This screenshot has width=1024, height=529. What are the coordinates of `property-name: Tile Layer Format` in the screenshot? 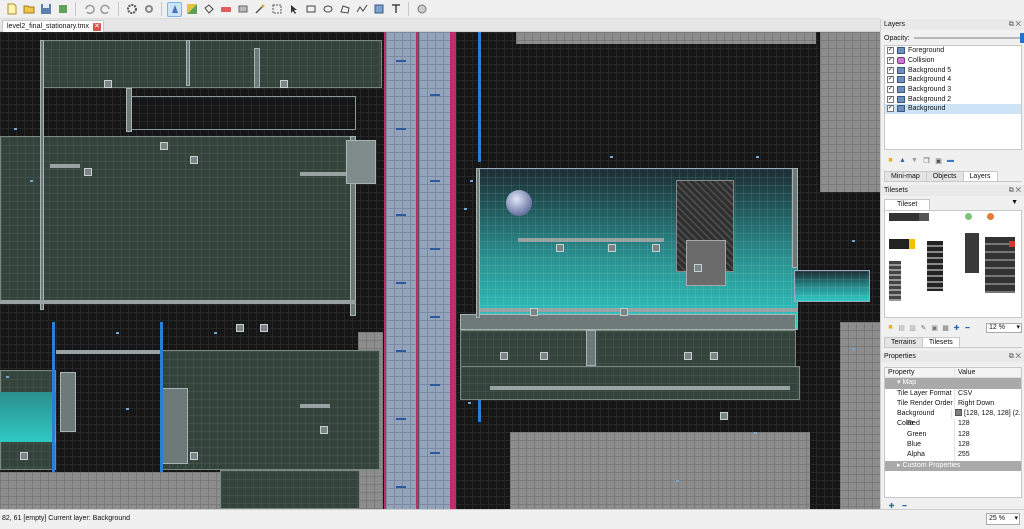 It's located at (920, 393).